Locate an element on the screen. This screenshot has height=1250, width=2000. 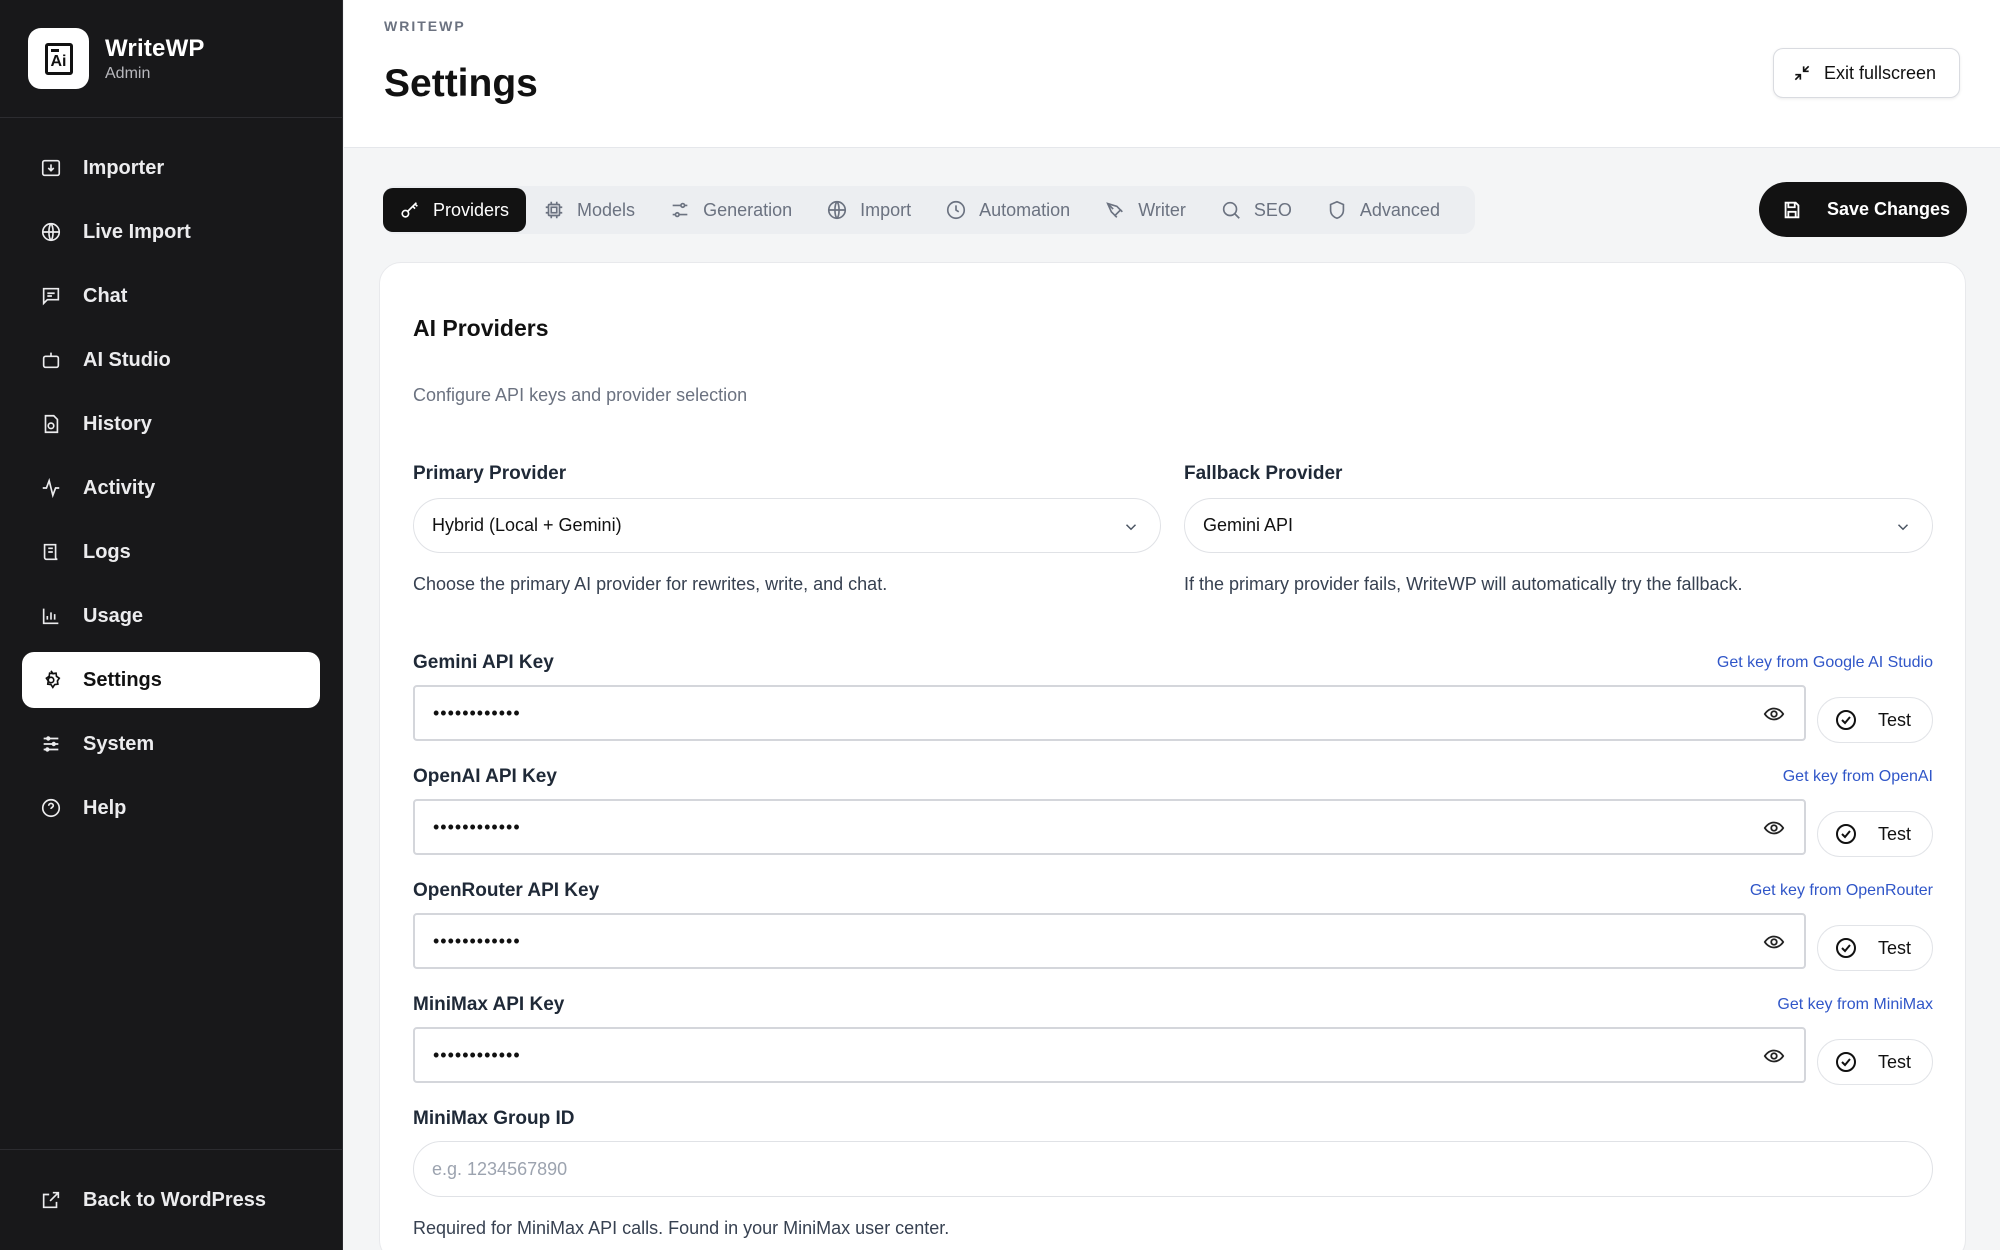
activity-icon is located at coordinates (51, 488).